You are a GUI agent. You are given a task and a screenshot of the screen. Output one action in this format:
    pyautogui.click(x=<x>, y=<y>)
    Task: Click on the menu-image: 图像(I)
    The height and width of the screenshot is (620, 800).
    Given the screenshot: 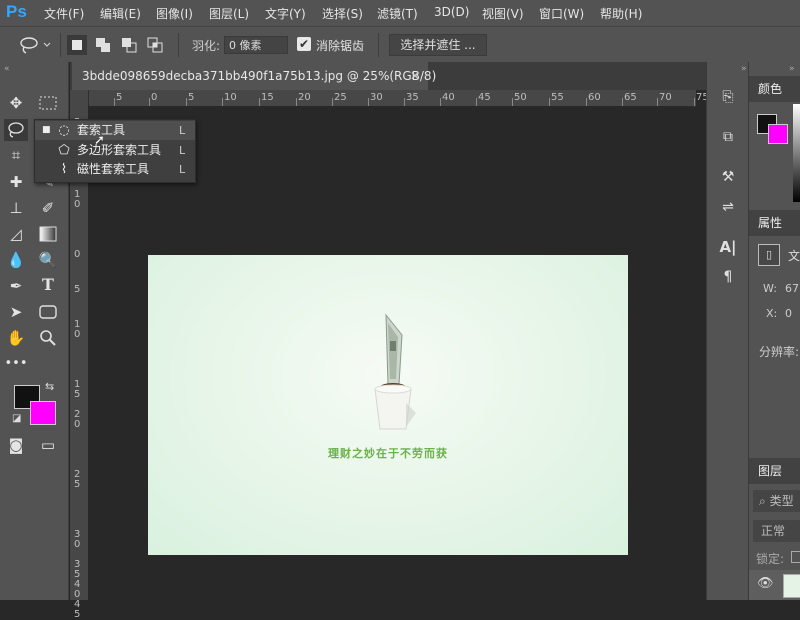 What is the action you would take?
    pyautogui.click(x=174, y=13)
    